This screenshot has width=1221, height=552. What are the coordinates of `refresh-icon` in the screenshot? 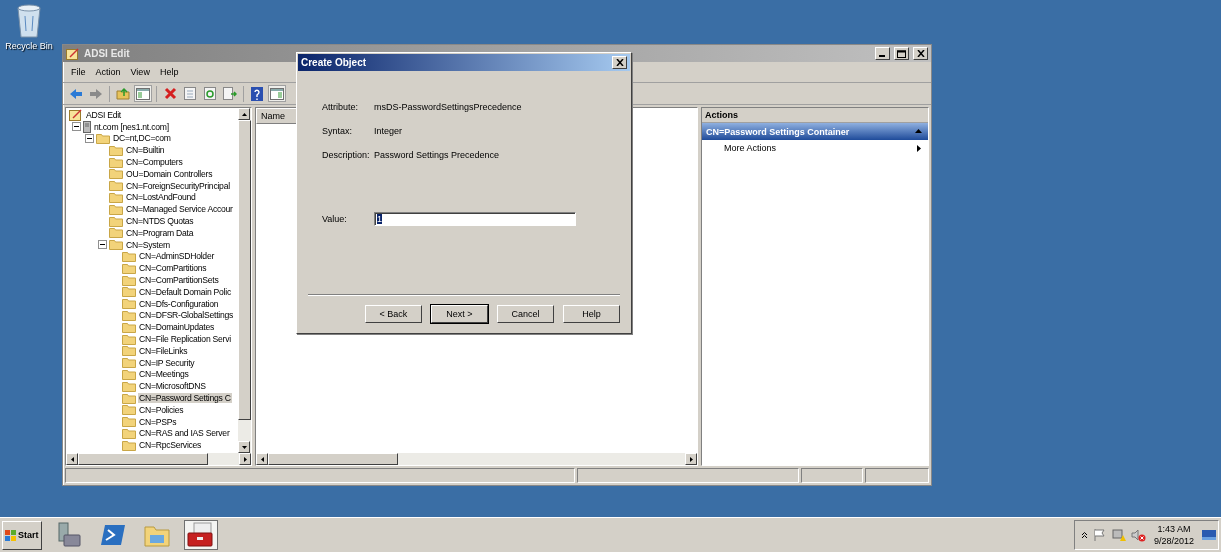 It's located at (210, 93).